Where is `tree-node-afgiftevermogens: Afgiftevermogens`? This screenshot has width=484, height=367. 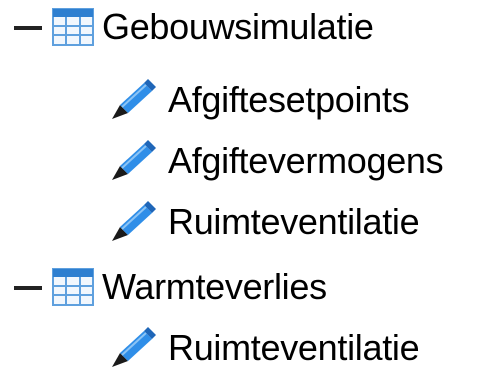
tree-node-afgiftevermogens: Afgiftevermogens is located at coordinates (275, 161).